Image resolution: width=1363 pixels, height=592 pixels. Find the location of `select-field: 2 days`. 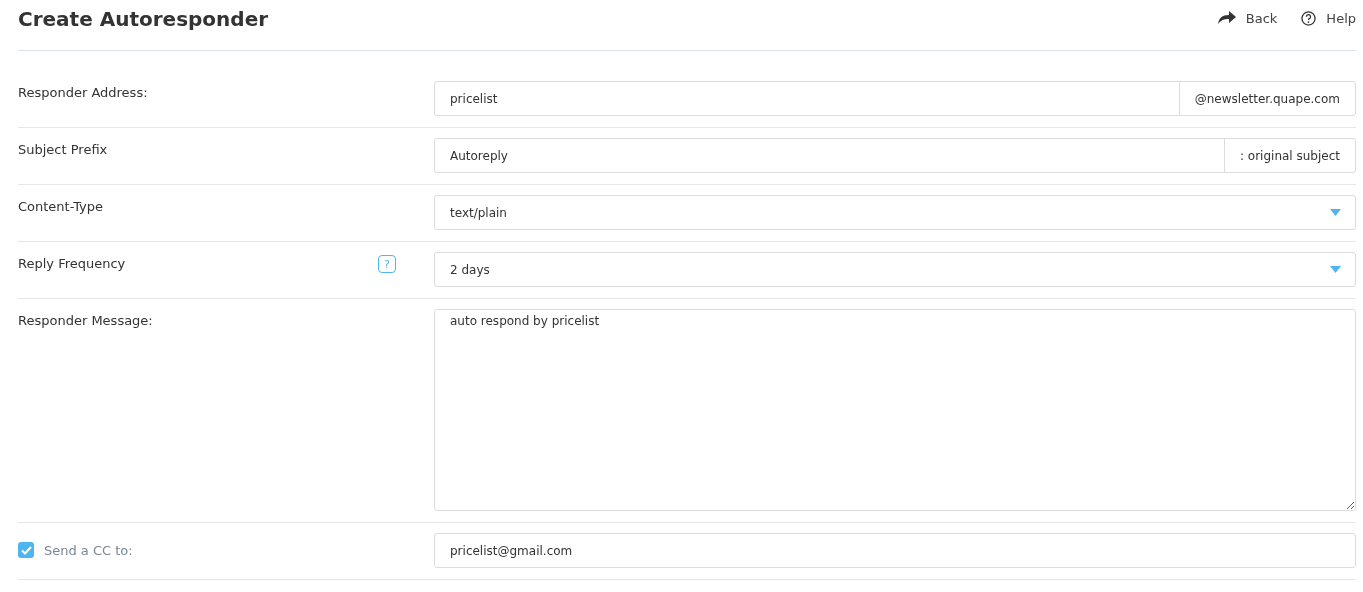

select-field: 2 days is located at coordinates (895, 269).